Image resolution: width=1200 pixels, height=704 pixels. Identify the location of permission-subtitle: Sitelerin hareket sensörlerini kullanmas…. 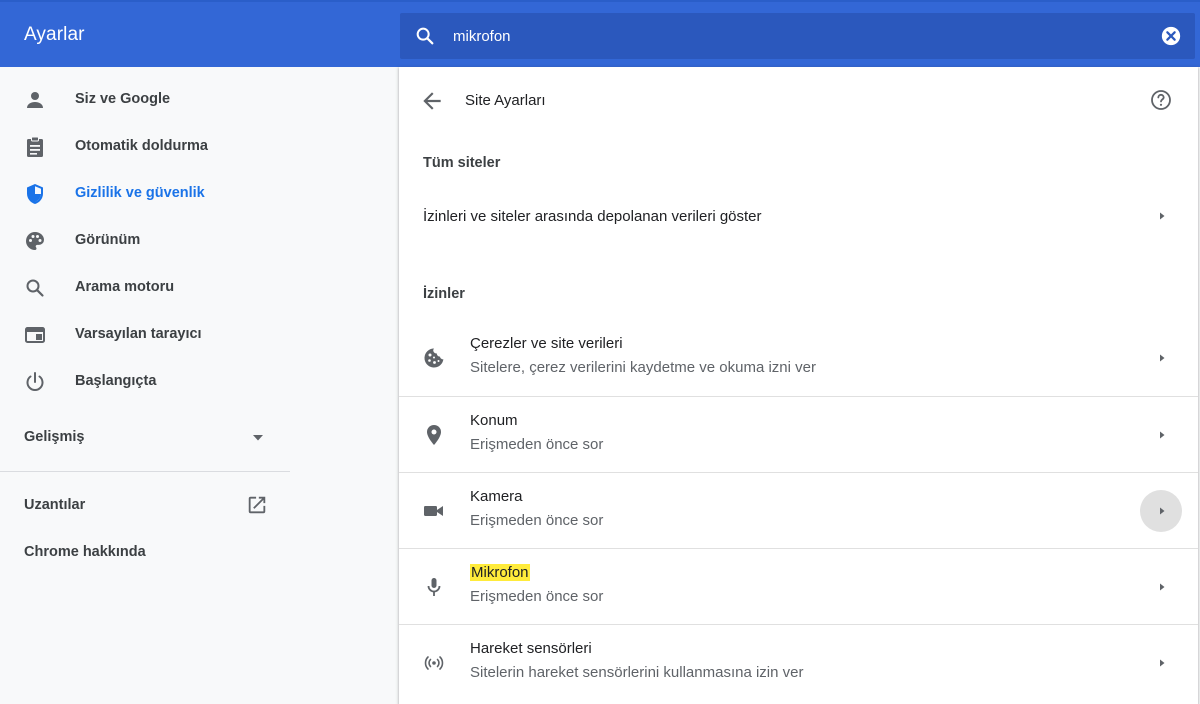
(637, 672).